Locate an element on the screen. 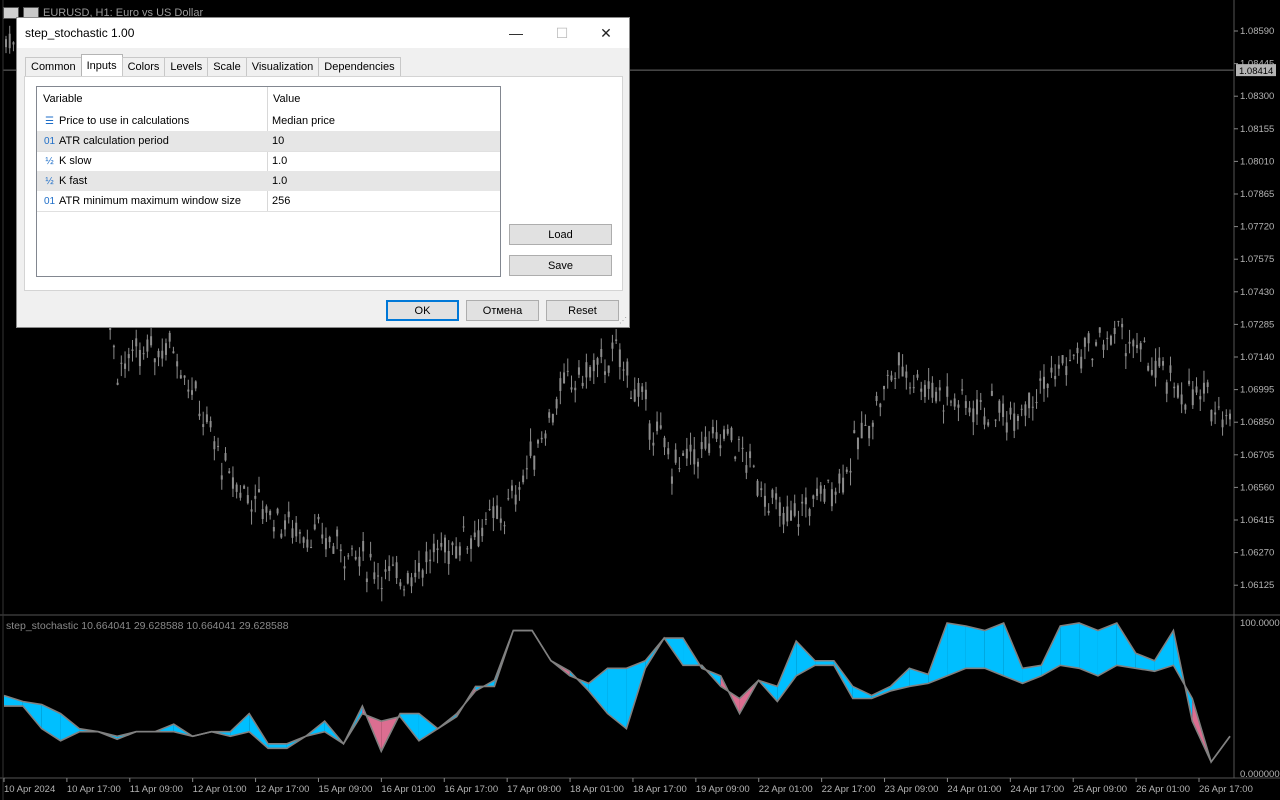 The width and height of the screenshot is (1280, 800). indicator-min-label: 0.000000 is located at coordinates (1260, 774).